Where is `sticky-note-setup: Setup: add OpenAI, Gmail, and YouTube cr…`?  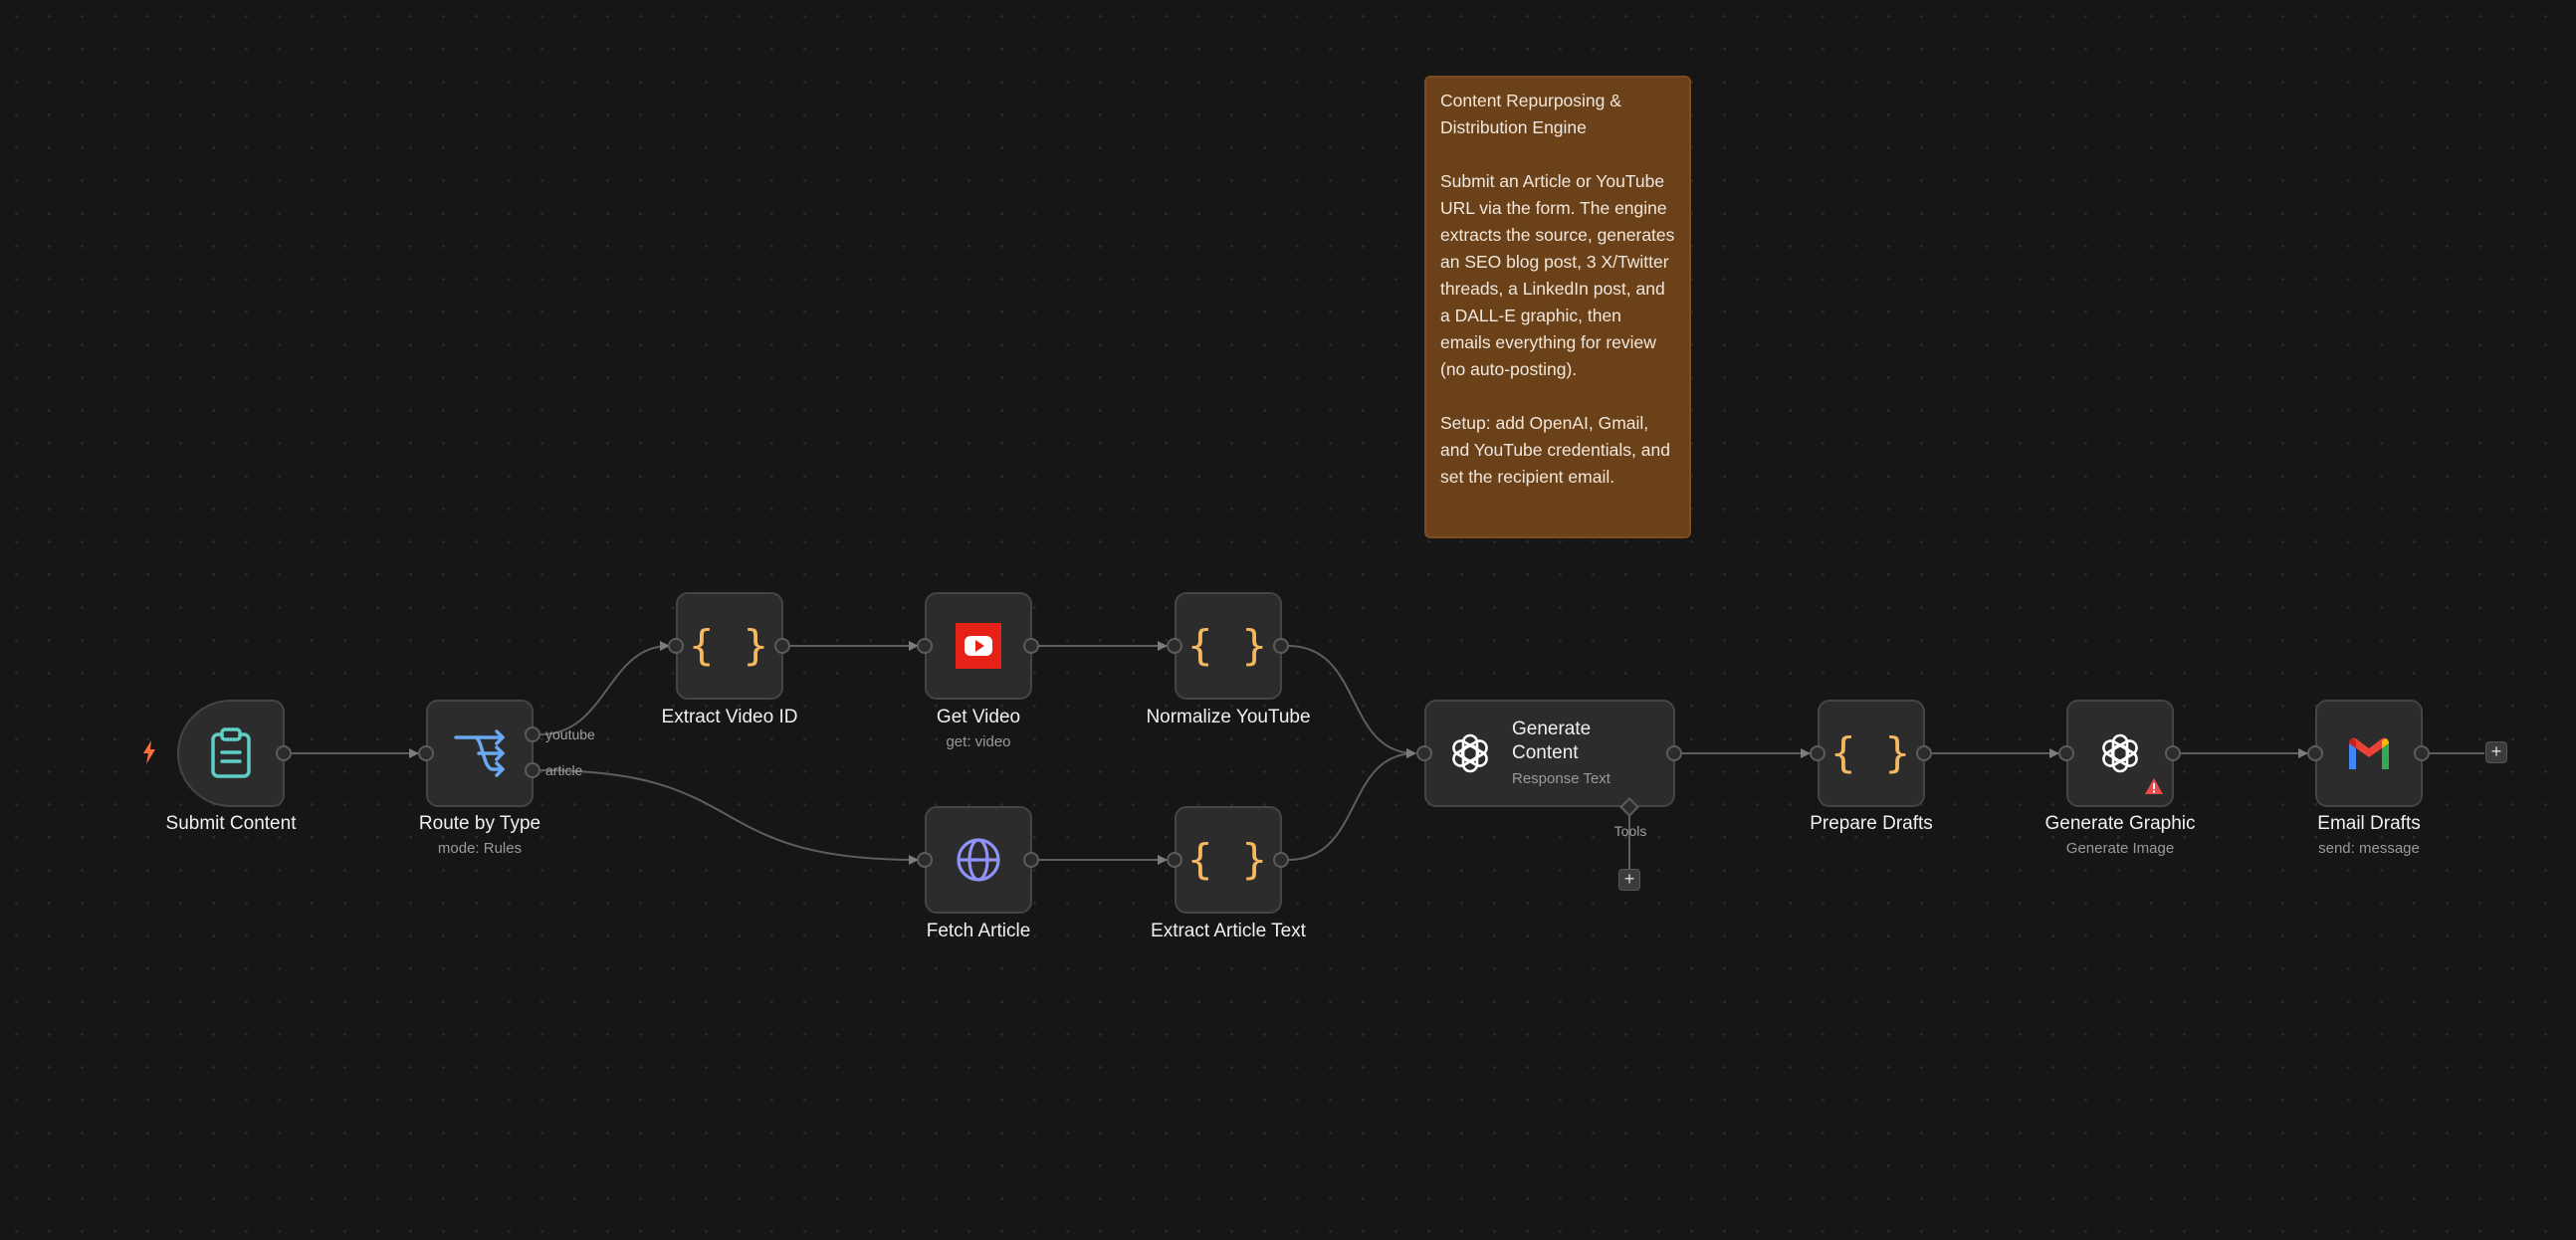
sticky-note-setup: Setup: add OpenAI, Gmail, and YouTube cr… is located at coordinates (1555, 450).